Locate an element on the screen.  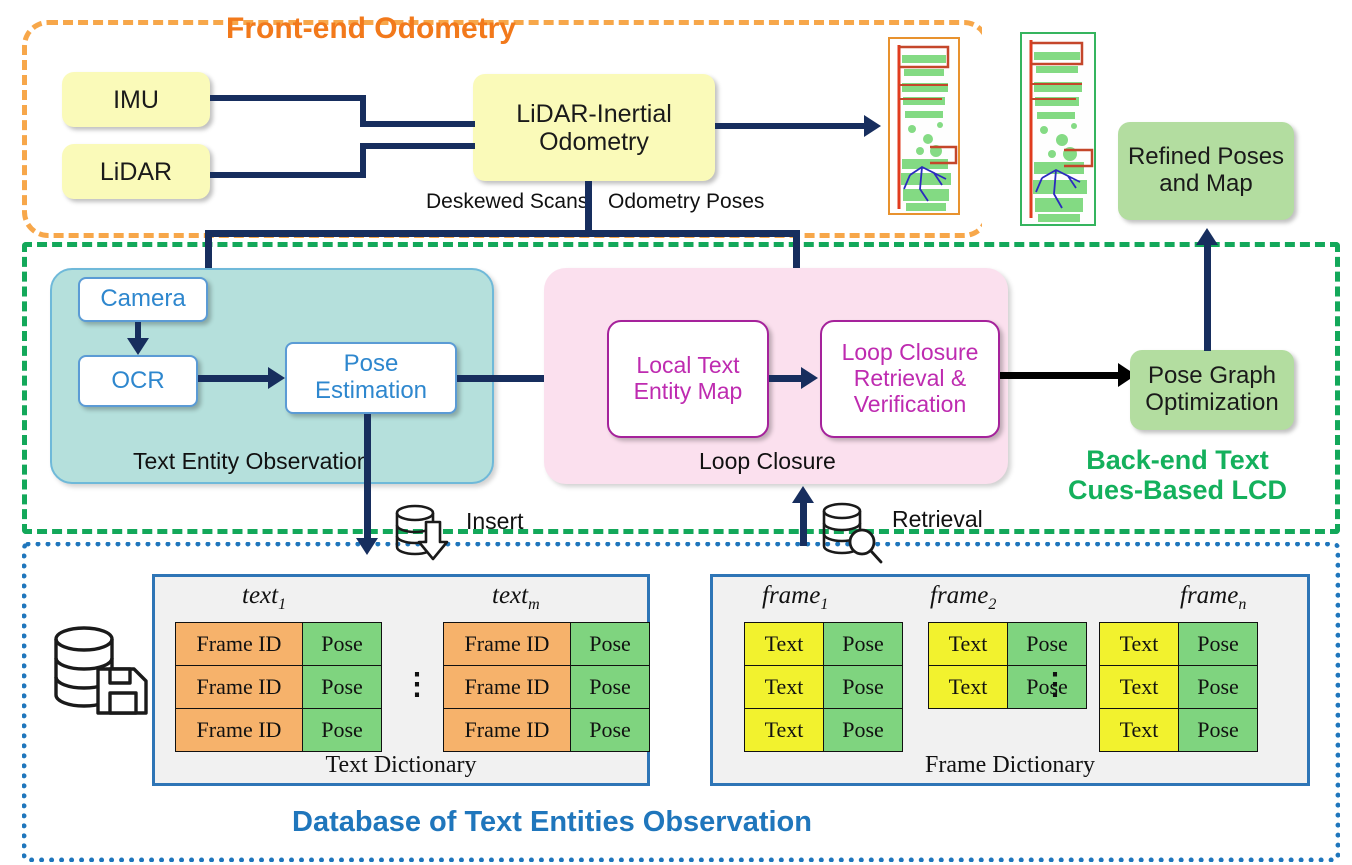
text-dictionary-group-label-2: textm is located at coordinates (516, 598).